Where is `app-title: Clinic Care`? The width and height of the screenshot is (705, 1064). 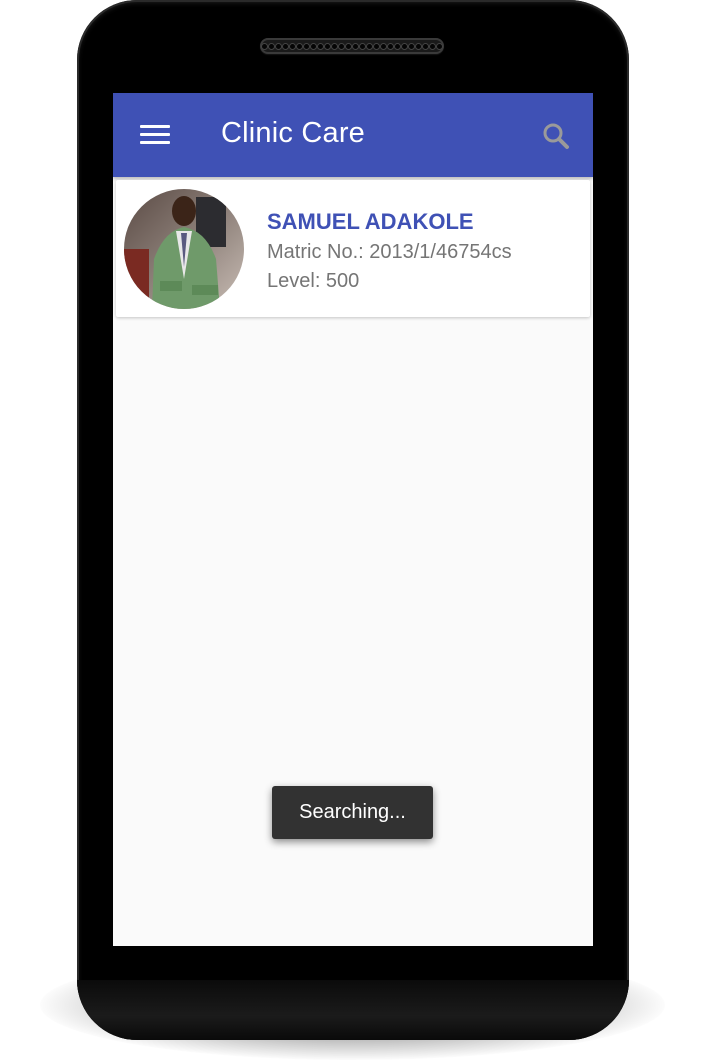 app-title: Clinic Care is located at coordinates (293, 133).